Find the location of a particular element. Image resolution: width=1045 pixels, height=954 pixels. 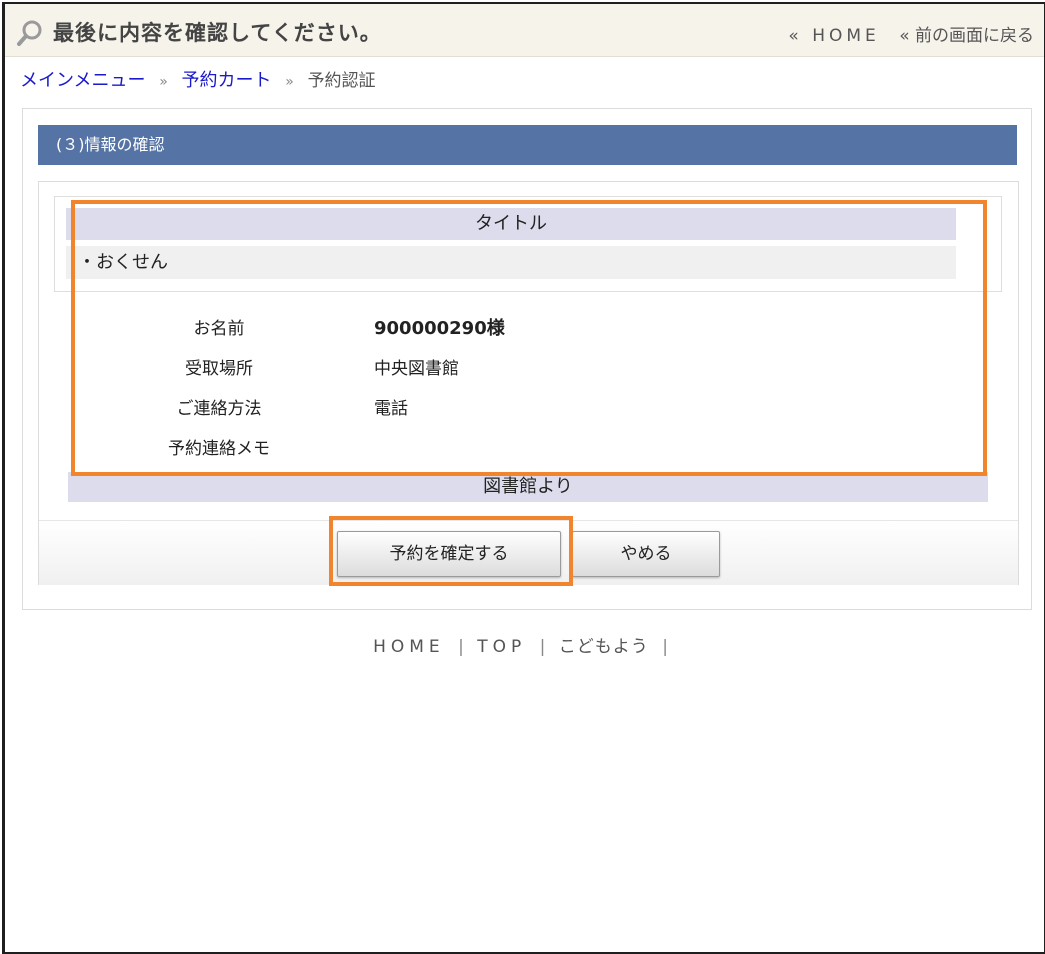

header-bar: 最後に内容を確認してください。 « HOME « 前の画面に戻る is located at coordinates (524, 30).